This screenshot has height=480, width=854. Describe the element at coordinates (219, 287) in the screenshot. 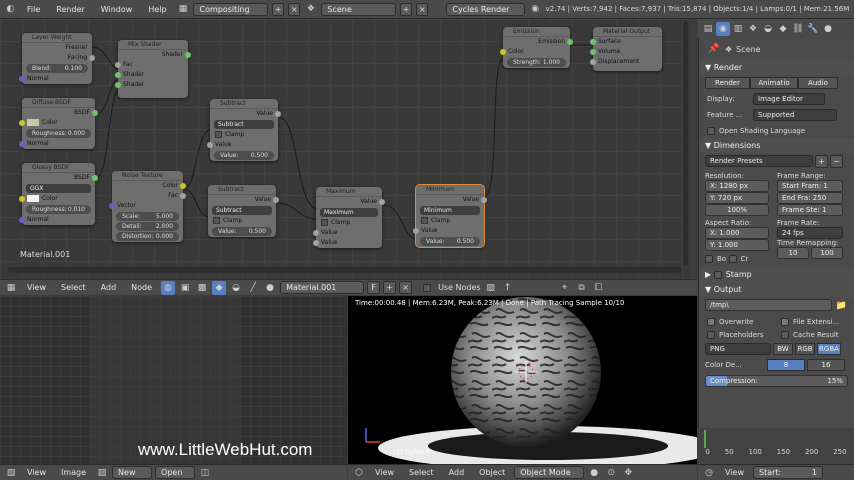

I see `object-icon: ◆` at that location.